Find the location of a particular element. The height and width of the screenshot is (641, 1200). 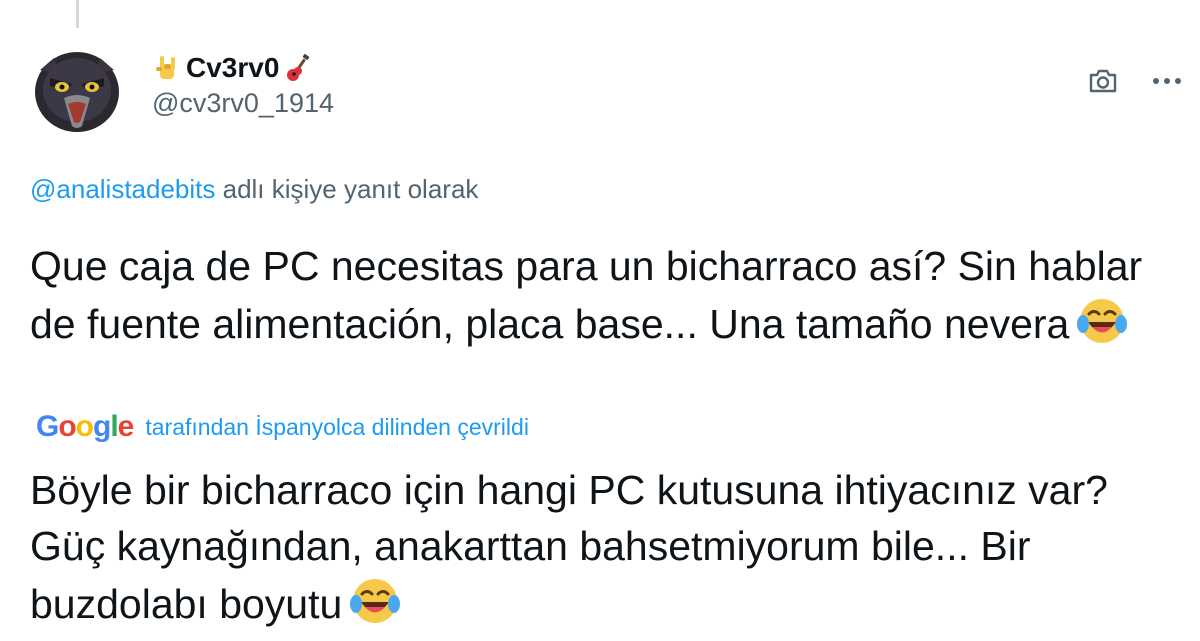

camera-icon is located at coordinates (1103, 81).